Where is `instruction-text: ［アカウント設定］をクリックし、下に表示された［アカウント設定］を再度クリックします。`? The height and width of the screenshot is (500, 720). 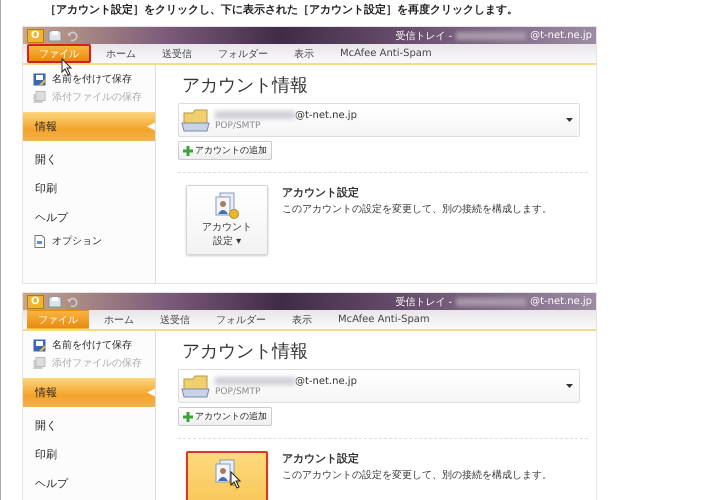 instruction-text: ［アカウント設定］をクリックし、下に表示された［アカウント設定］を再度クリックします。 is located at coordinates (282, 9).